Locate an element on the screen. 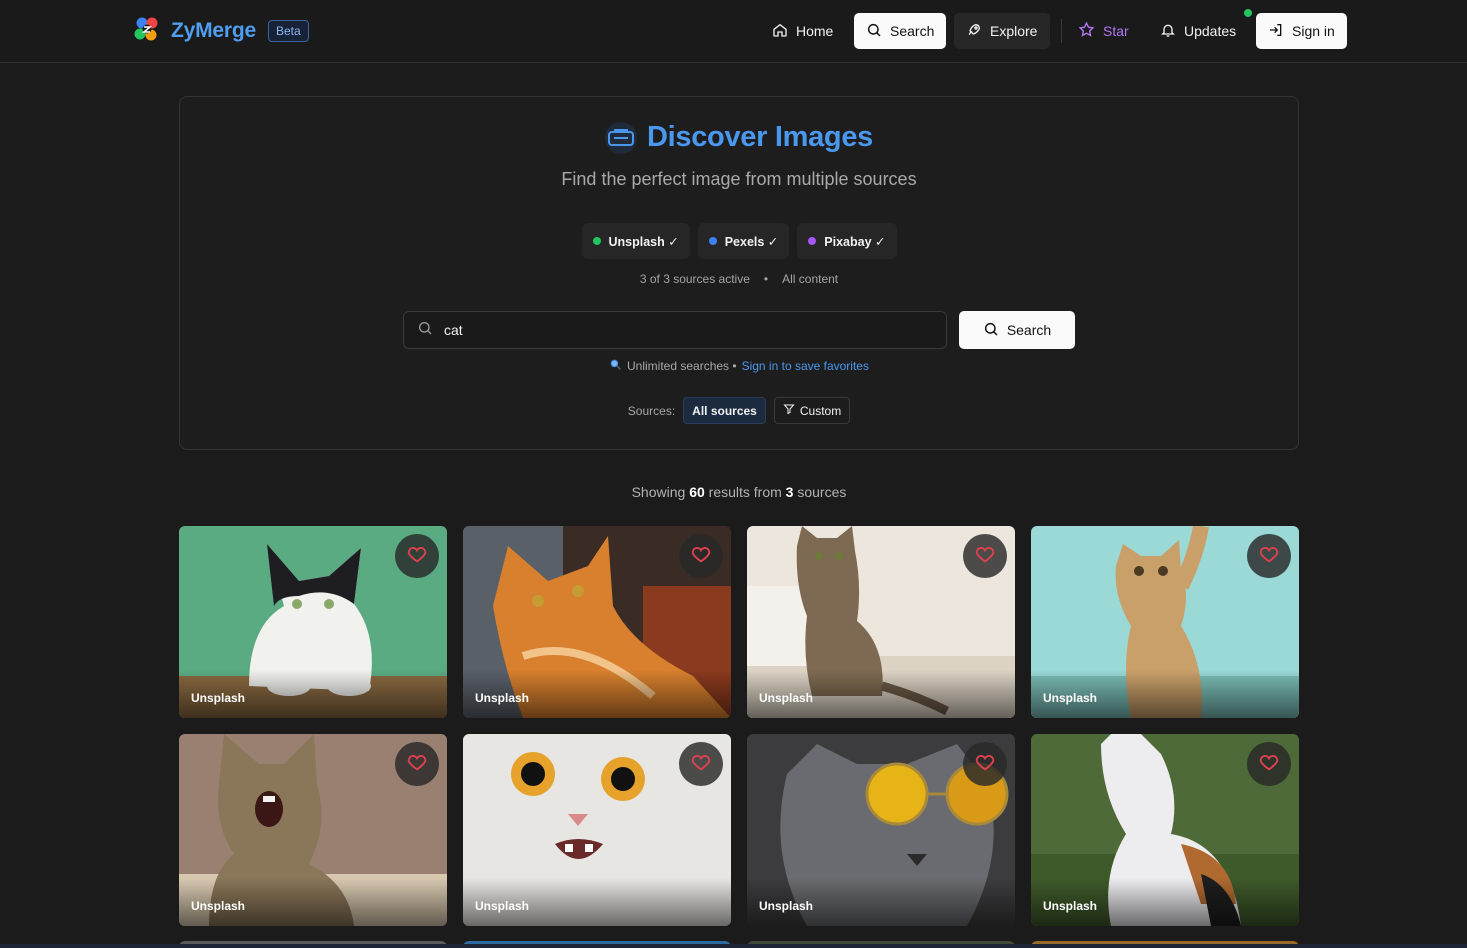 The height and width of the screenshot is (948, 1467). page-title: Discover Images is located at coordinates (759, 137).